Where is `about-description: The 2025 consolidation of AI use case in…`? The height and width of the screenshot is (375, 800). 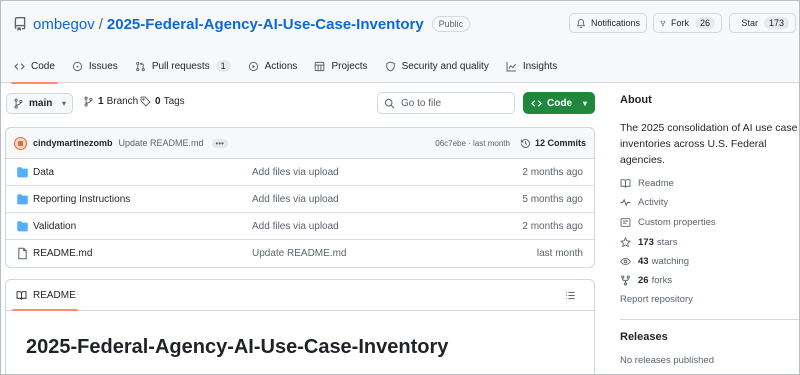
about-description: The 2025 consolidation of AI use case in… is located at coordinates (709, 144).